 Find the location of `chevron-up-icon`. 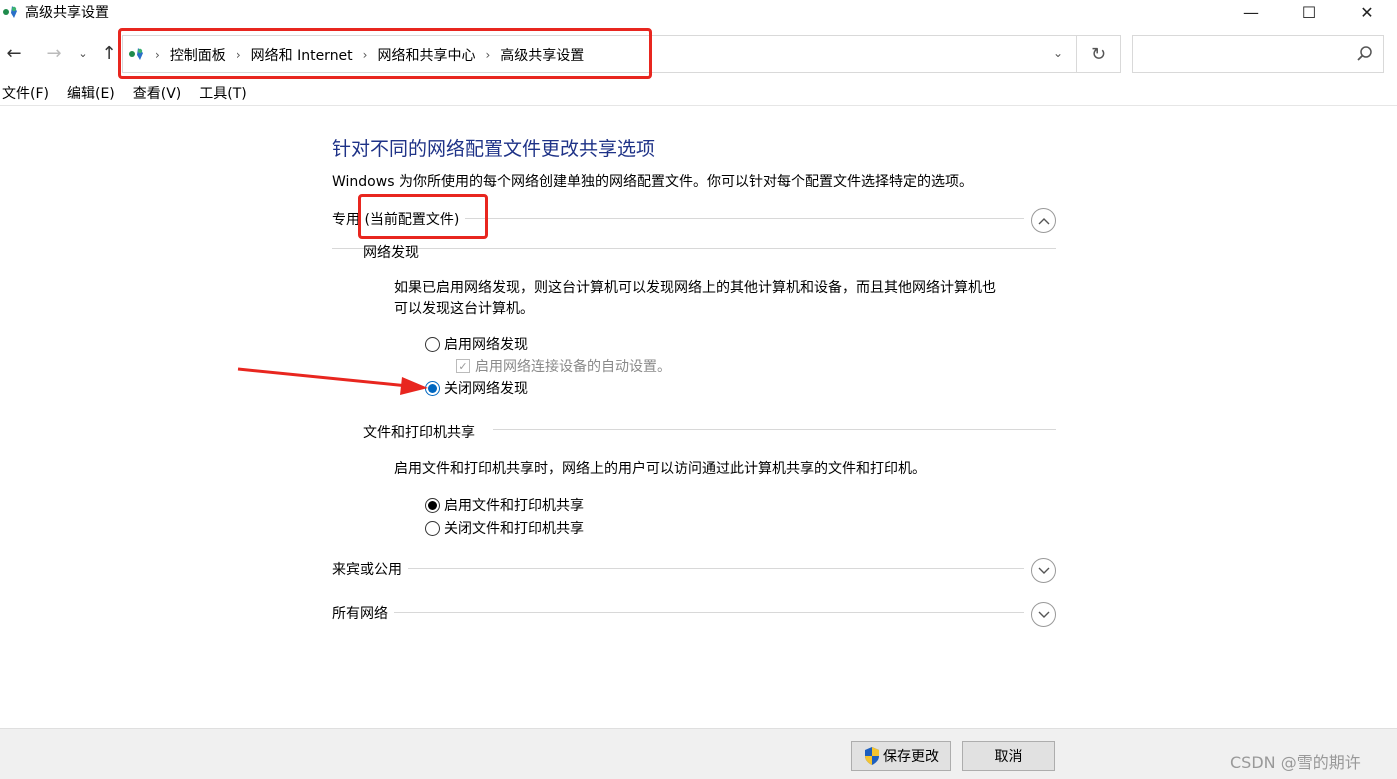

chevron-up-icon is located at coordinates (1043, 220).